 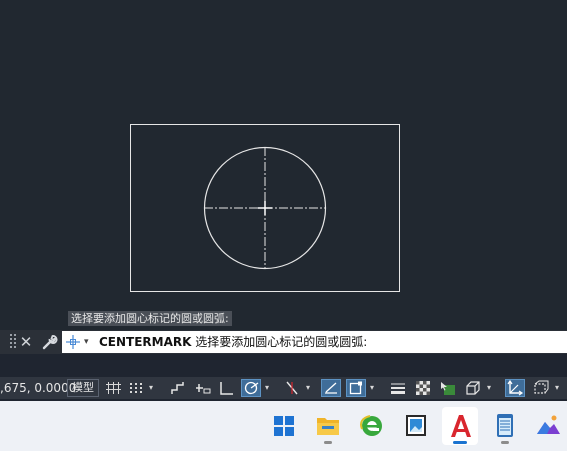 I want to click on object-snap-icon, so click(x=356, y=388).